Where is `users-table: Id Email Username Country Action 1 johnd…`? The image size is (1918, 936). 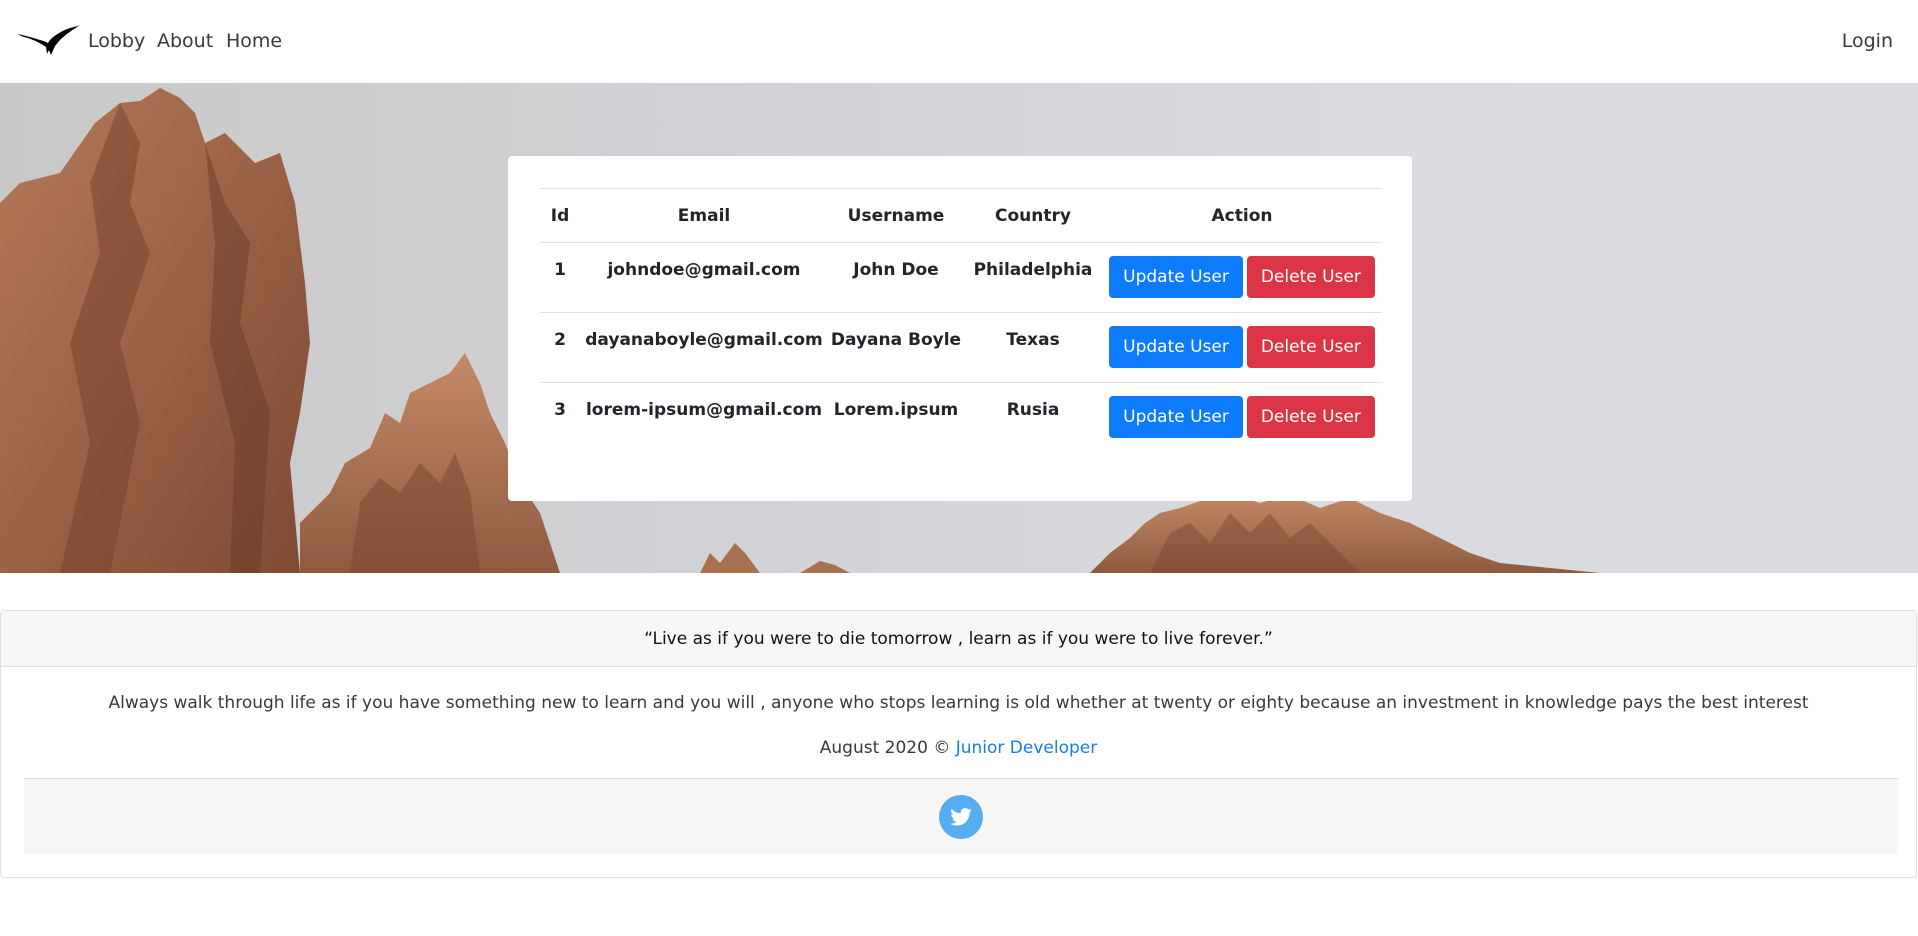 users-table: Id Email Username Country Action 1 johnd… is located at coordinates (961, 320).